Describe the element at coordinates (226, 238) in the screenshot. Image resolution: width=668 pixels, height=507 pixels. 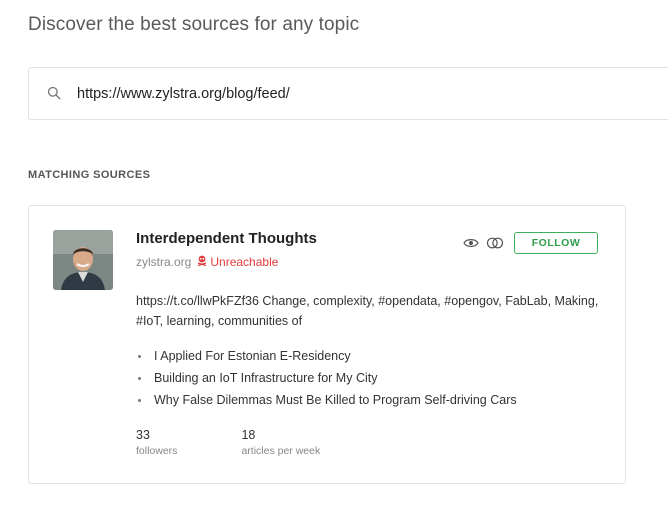
I see `source-title: Interdependent Thoughts` at that location.